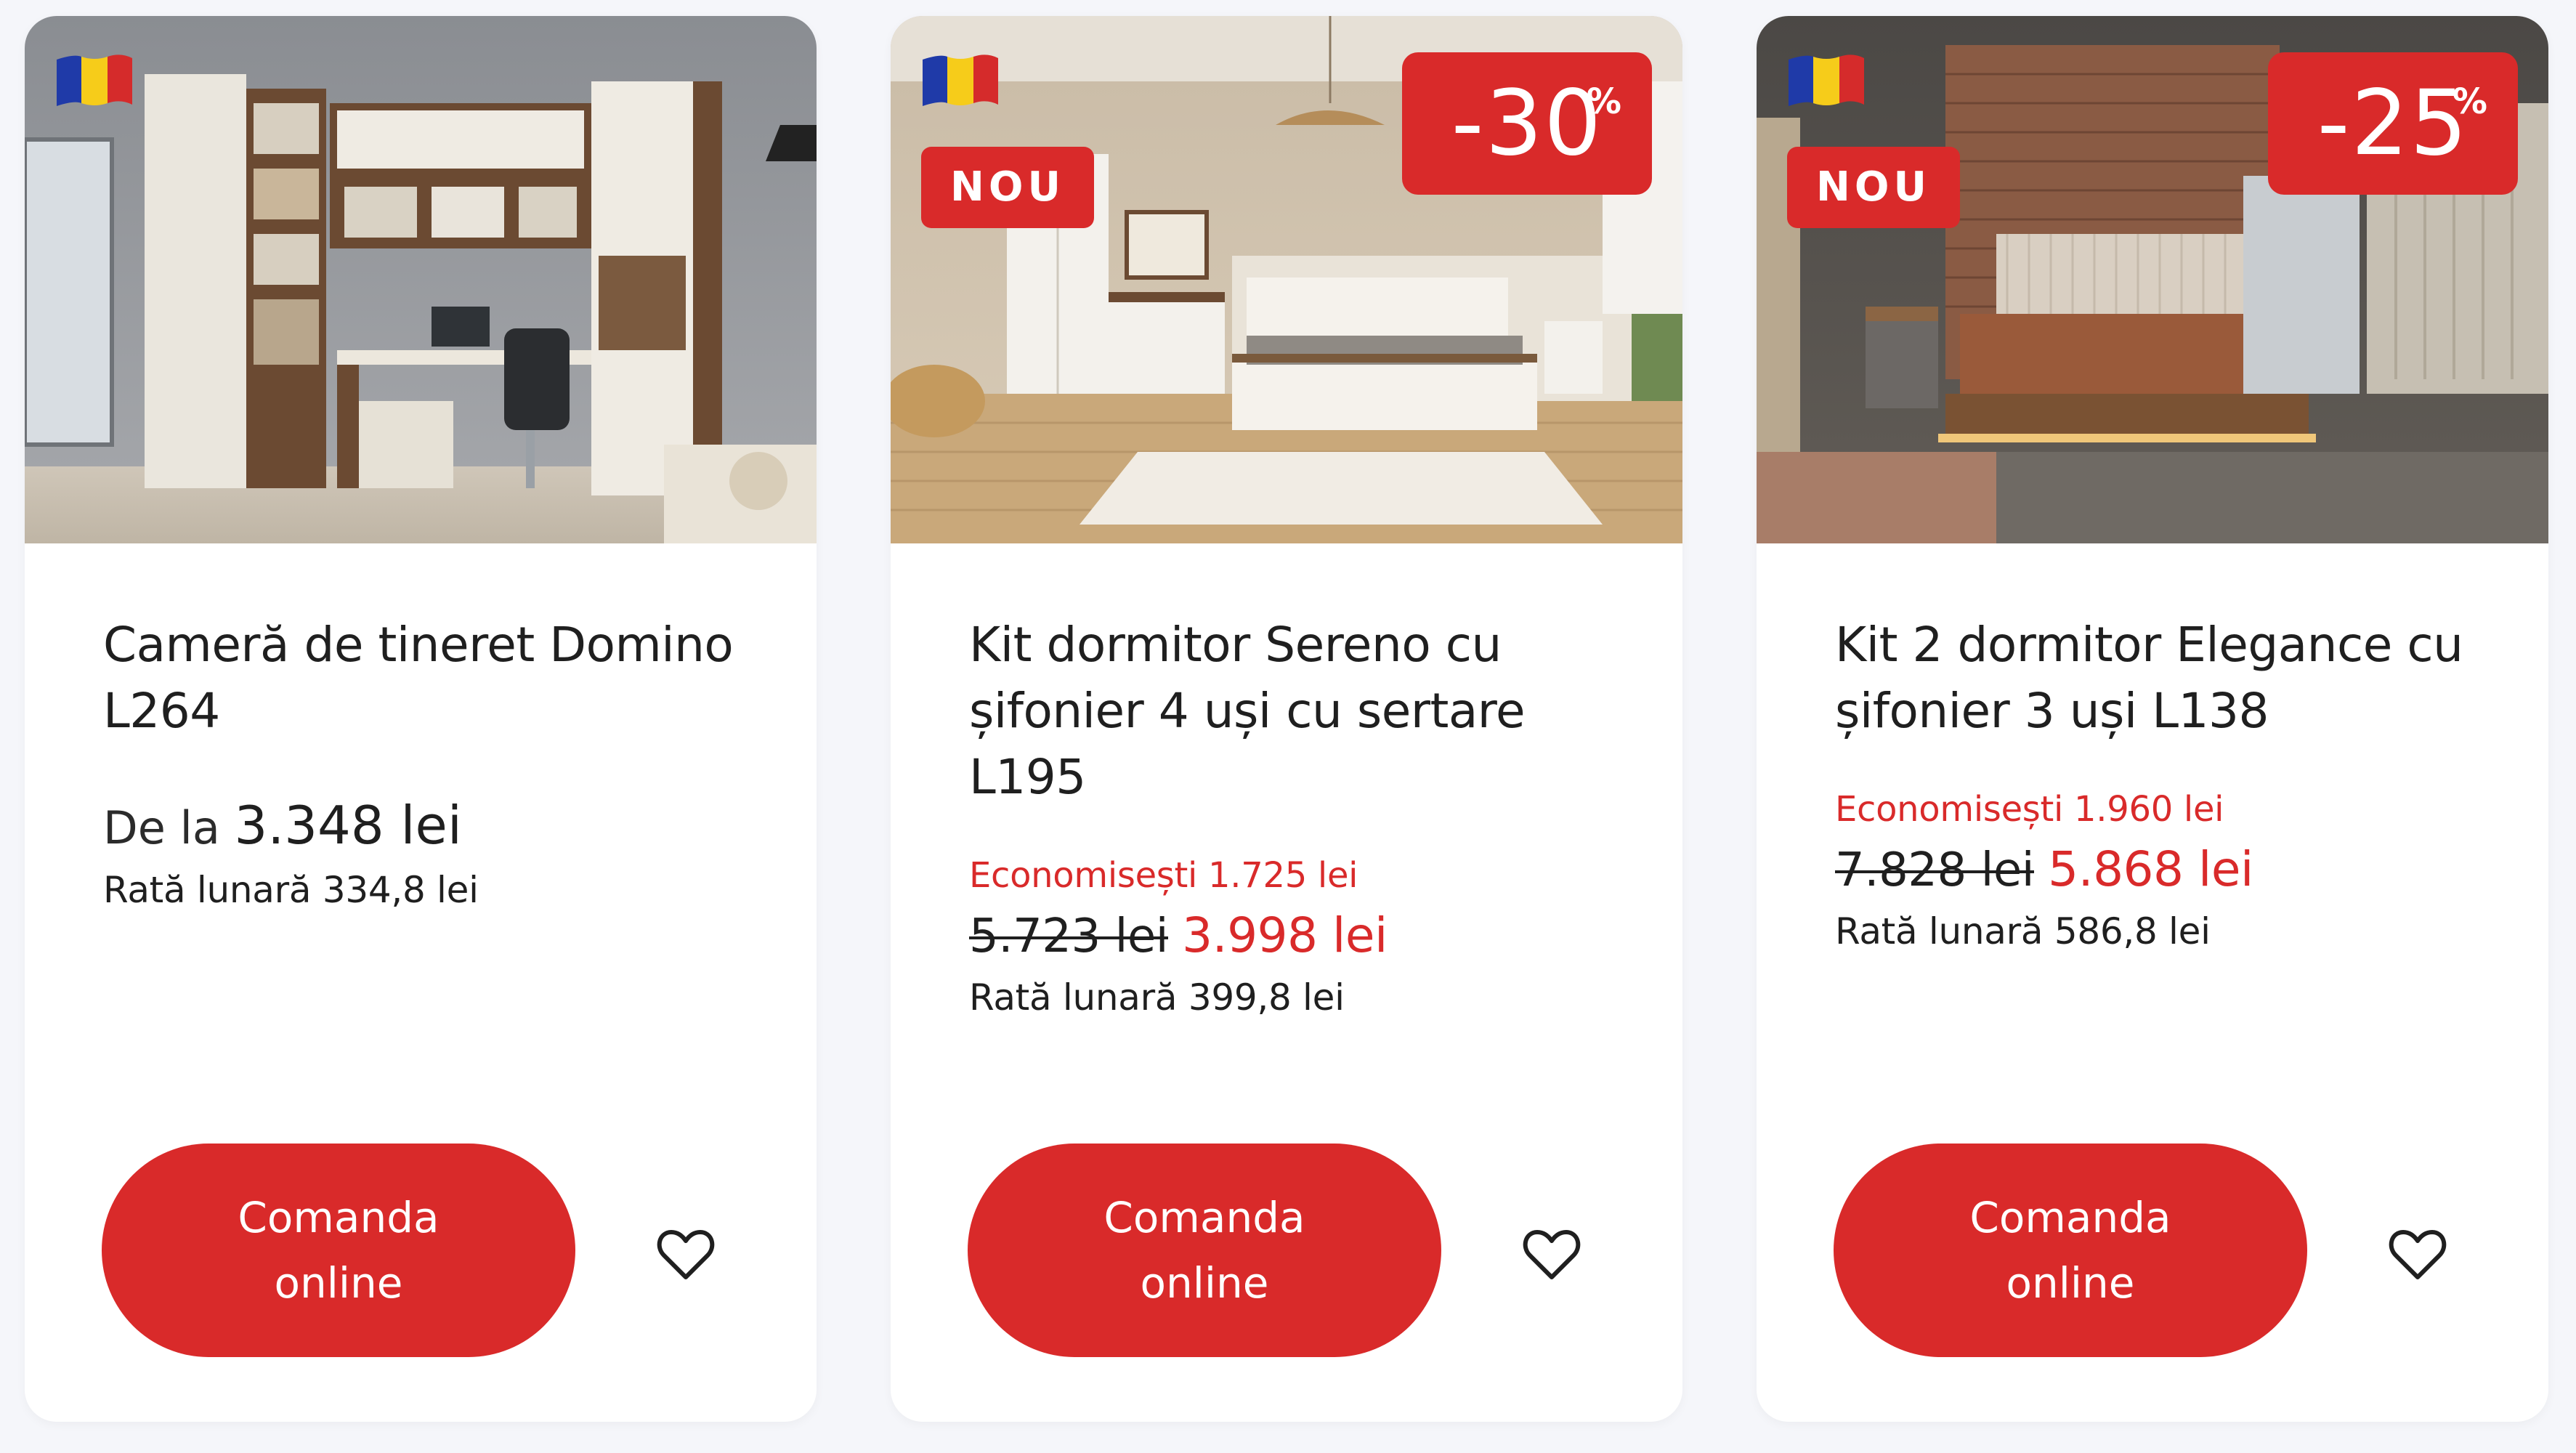 This screenshot has height=1453, width=2576. Describe the element at coordinates (1935, 870) in the screenshot. I see `old-price: 7.828 lei` at that location.